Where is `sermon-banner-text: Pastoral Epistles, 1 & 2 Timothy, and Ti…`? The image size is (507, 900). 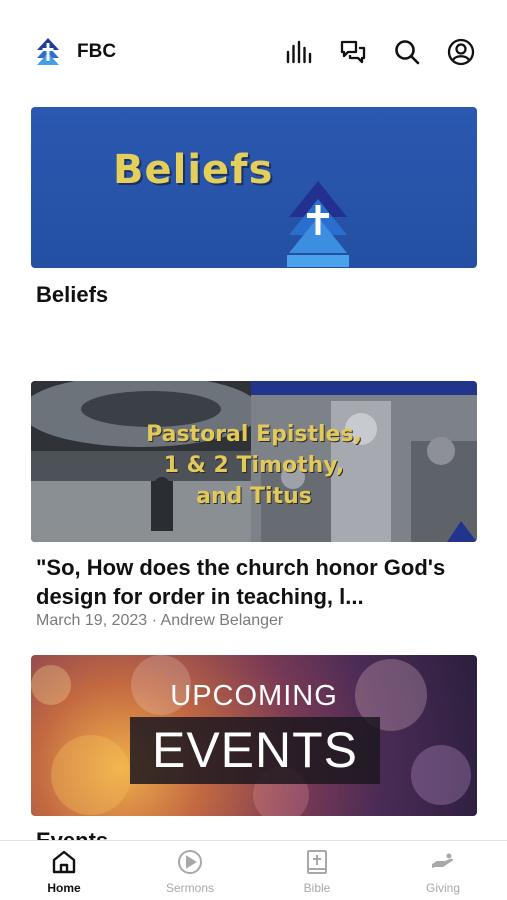 sermon-banner-text: Pastoral Epistles, 1 & 2 Timothy, and Ti… is located at coordinates (254, 465).